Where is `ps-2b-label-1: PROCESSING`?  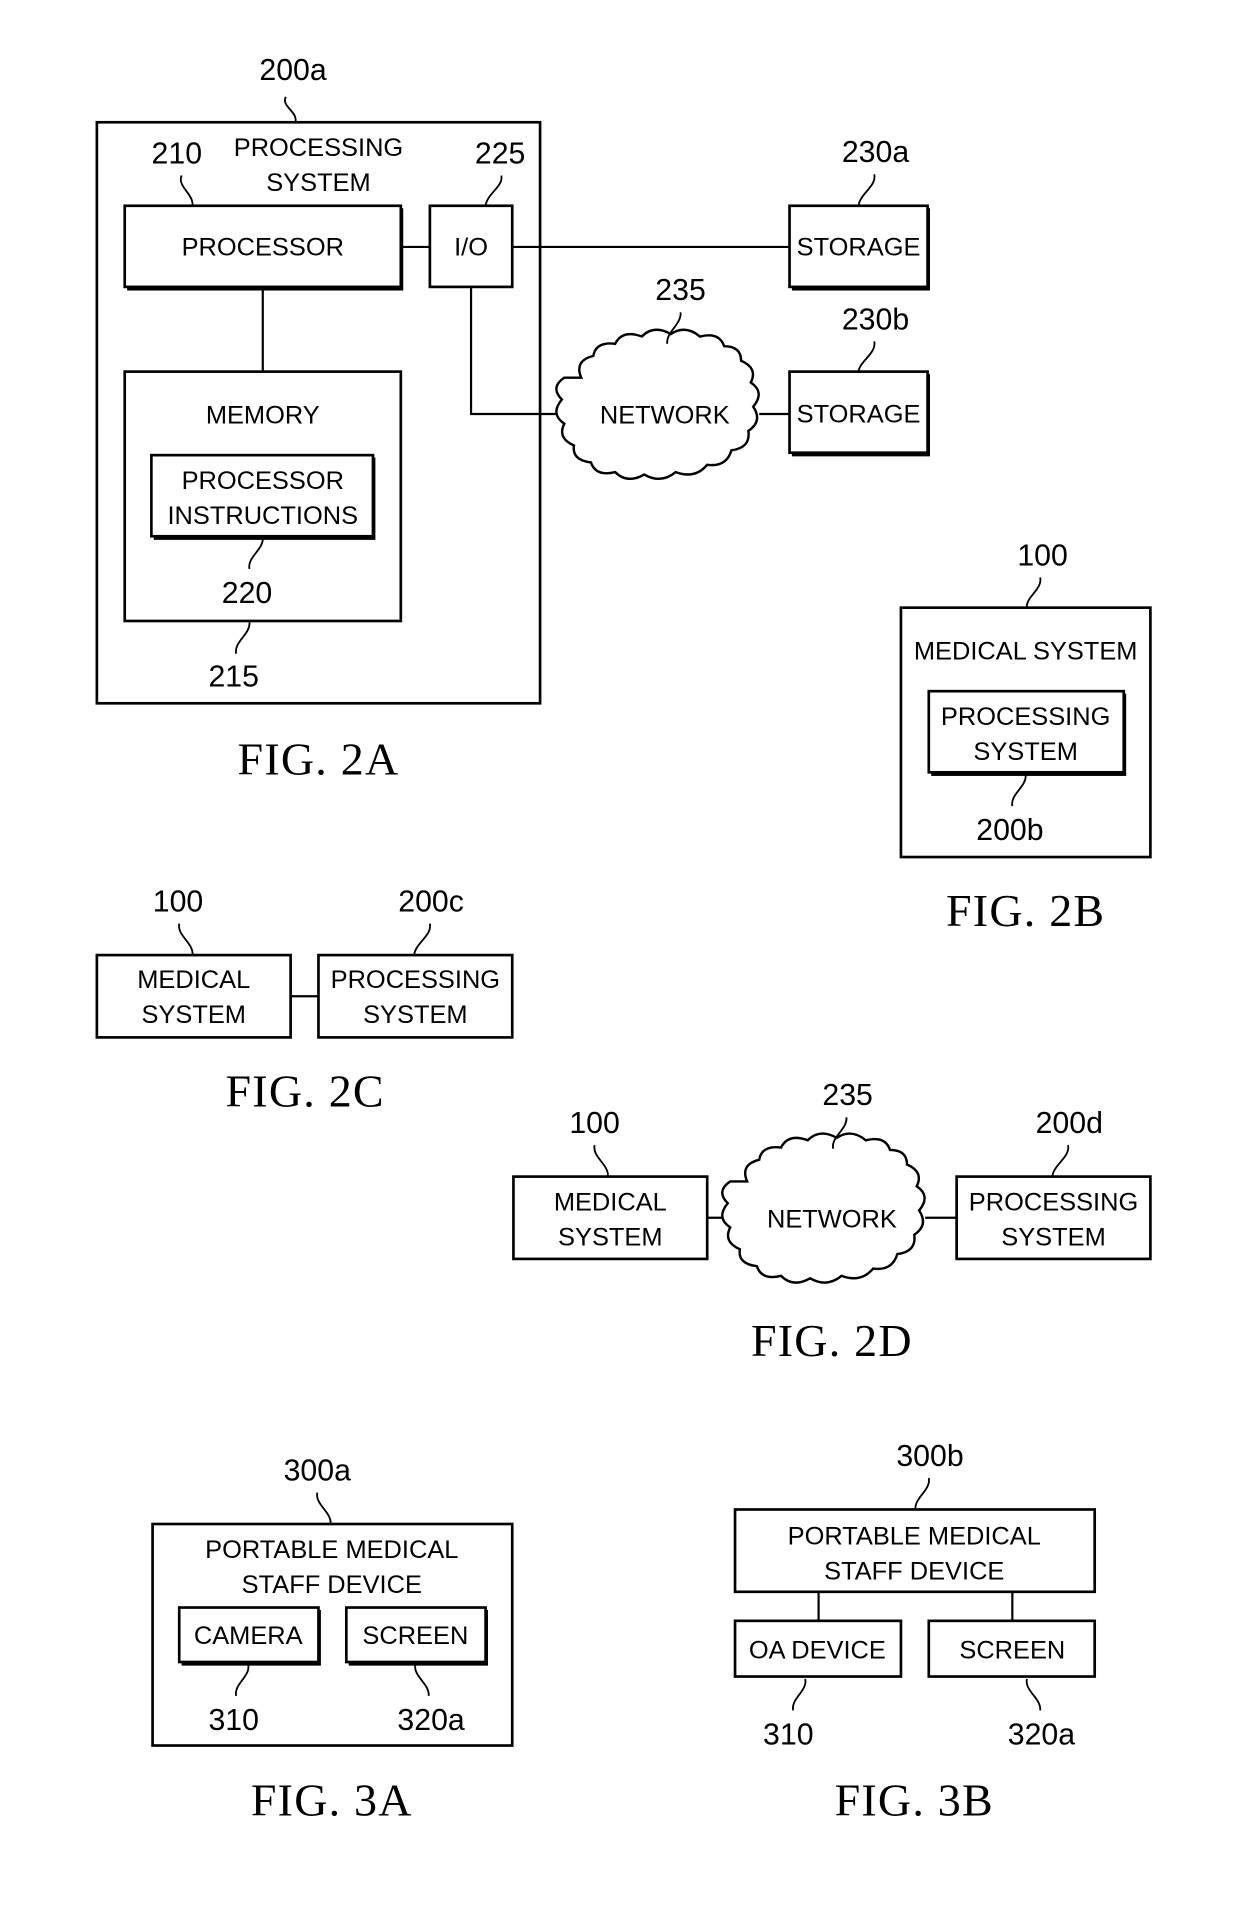
ps-2b-label-1: PROCESSING is located at coordinates (1025, 717).